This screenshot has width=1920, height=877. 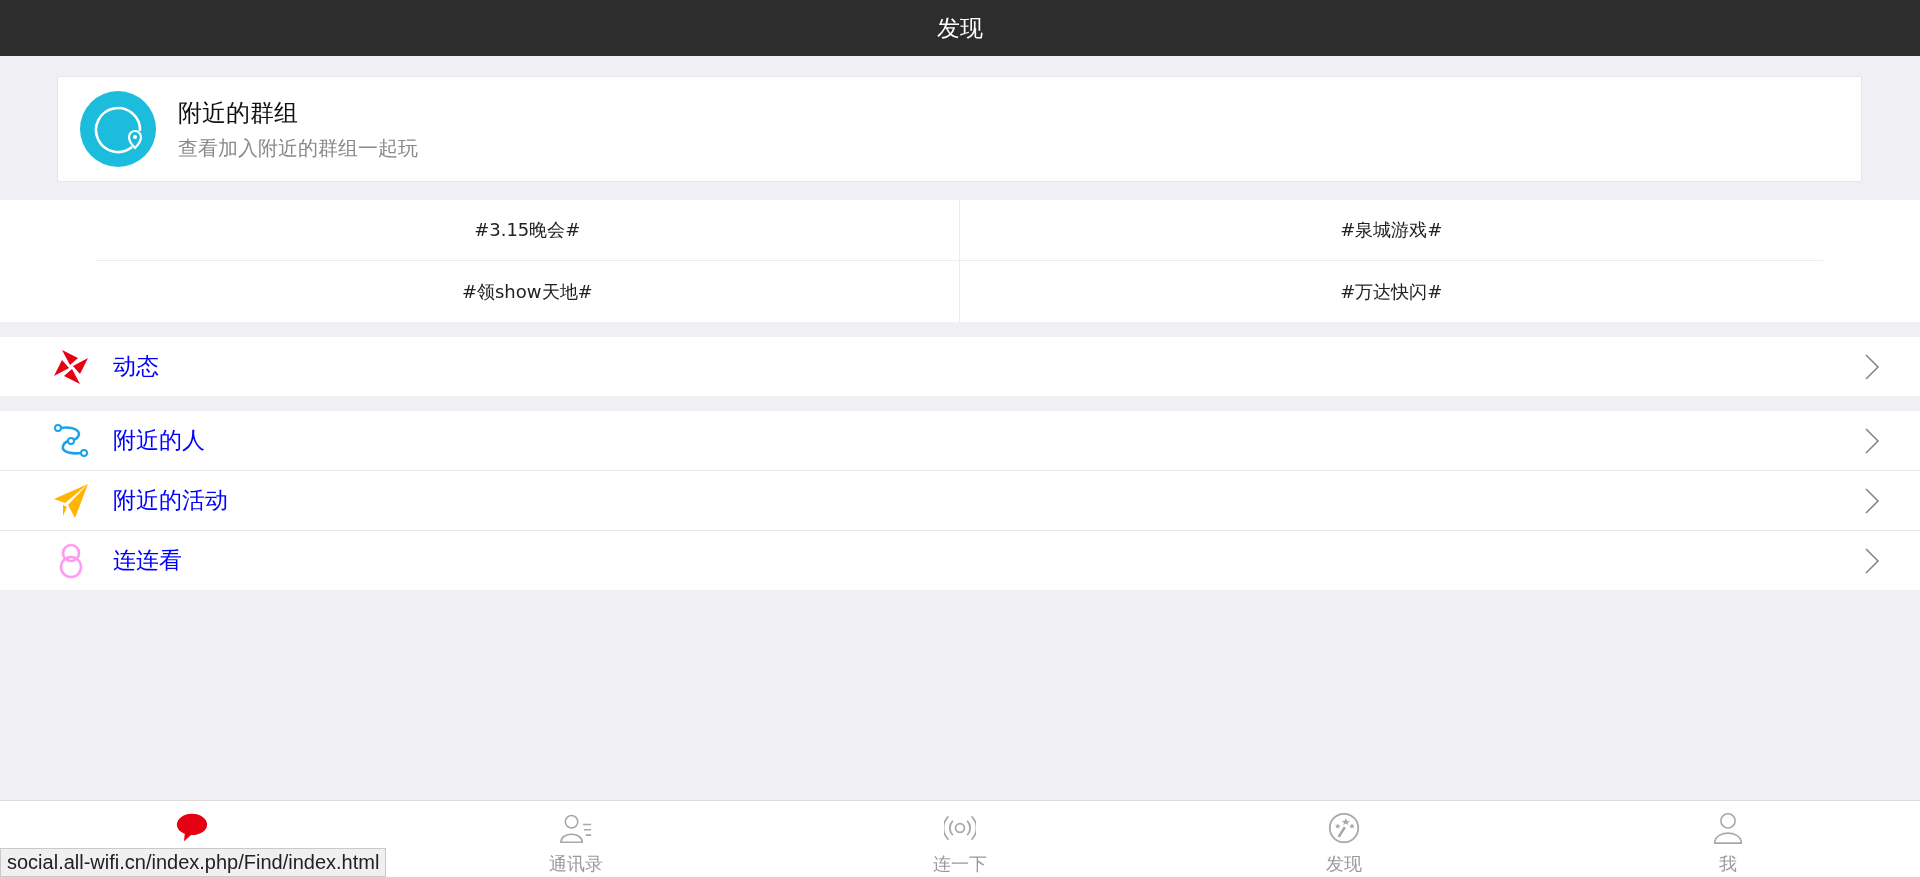 What do you see at coordinates (298, 148) in the screenshot?
I see `card-subtitle: 查看加入附近的群组一起玩` at bounding box center [298, 148].